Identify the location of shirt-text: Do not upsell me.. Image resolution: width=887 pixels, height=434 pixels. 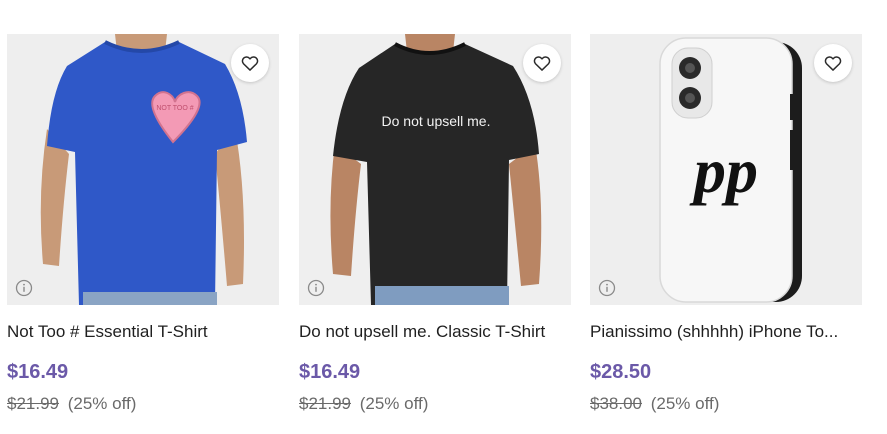
(436, 121).